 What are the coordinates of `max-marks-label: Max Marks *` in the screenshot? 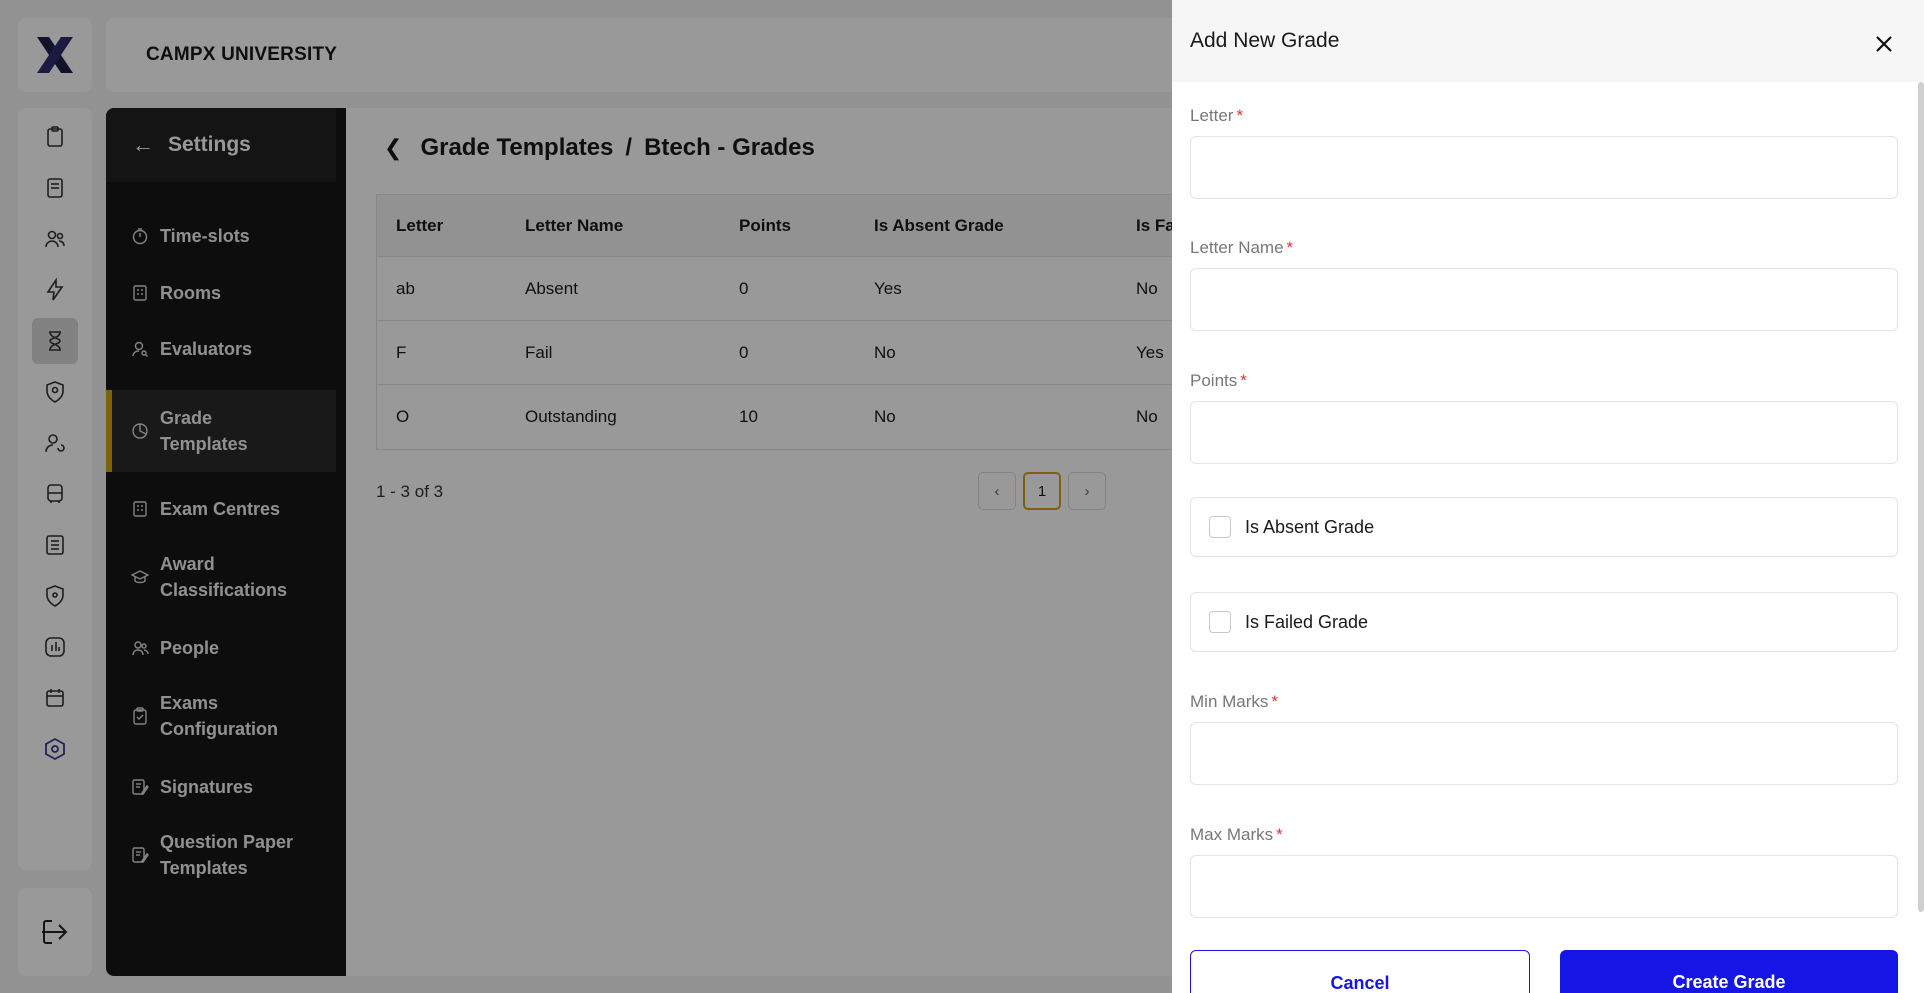 It's located at (1236, 834).